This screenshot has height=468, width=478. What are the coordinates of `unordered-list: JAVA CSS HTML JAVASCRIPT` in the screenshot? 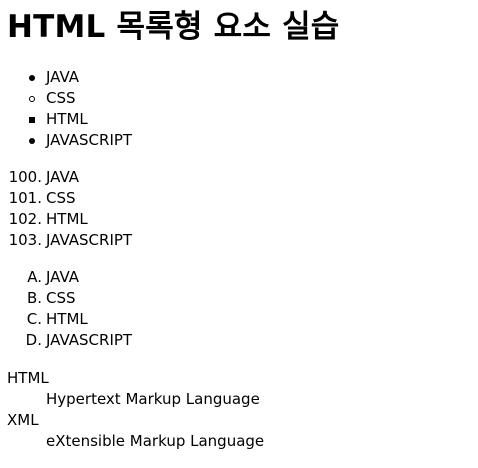 It's located at (66, 109).